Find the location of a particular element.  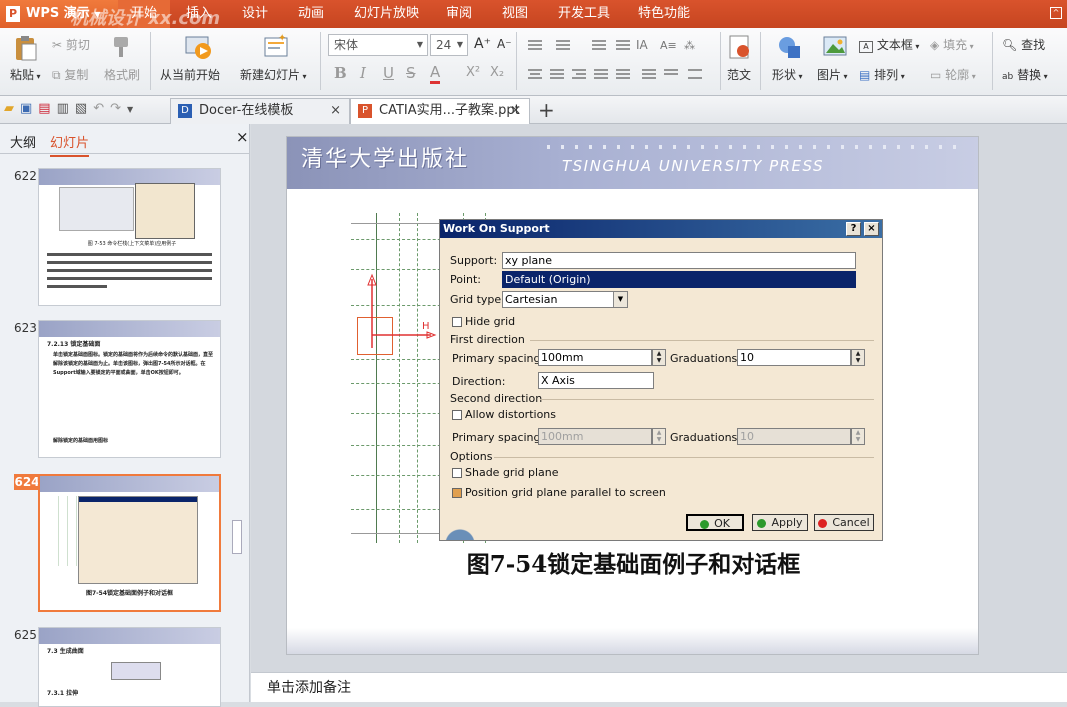

ok-button: OK is located at coordinates (715, 522).